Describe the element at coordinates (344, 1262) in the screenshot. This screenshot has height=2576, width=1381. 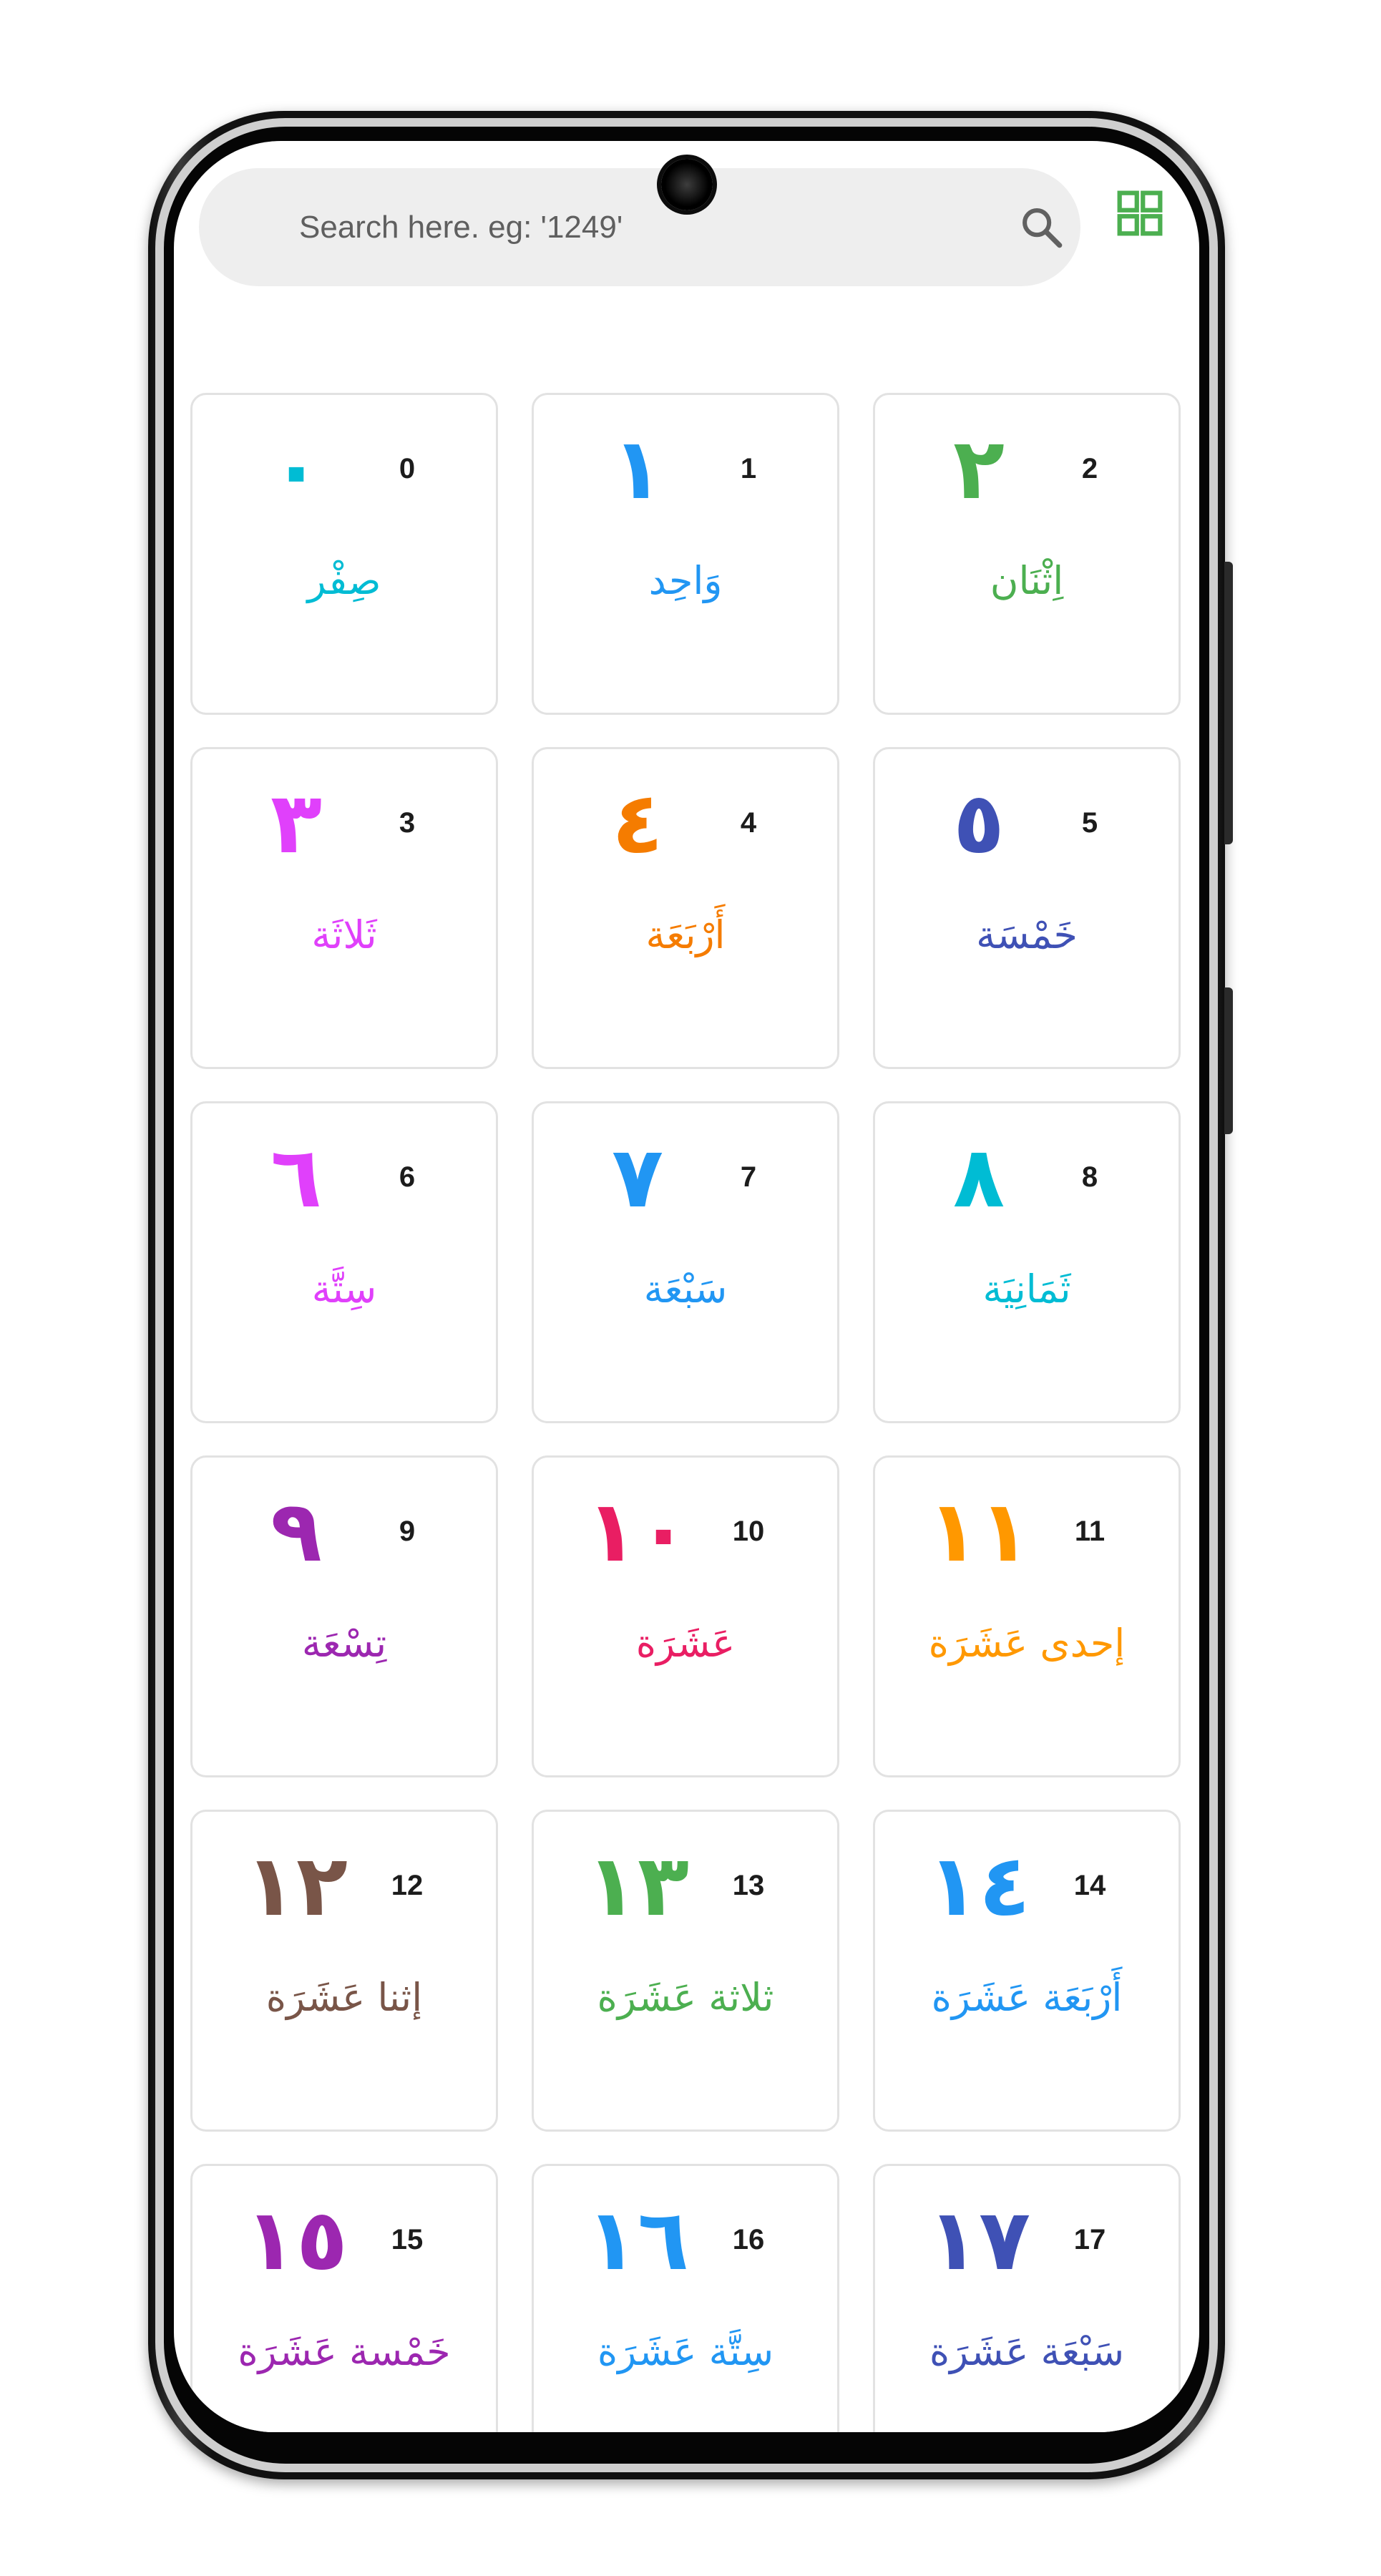
I see `number-card-6: ٦ 6 سِتَّة` at that location.